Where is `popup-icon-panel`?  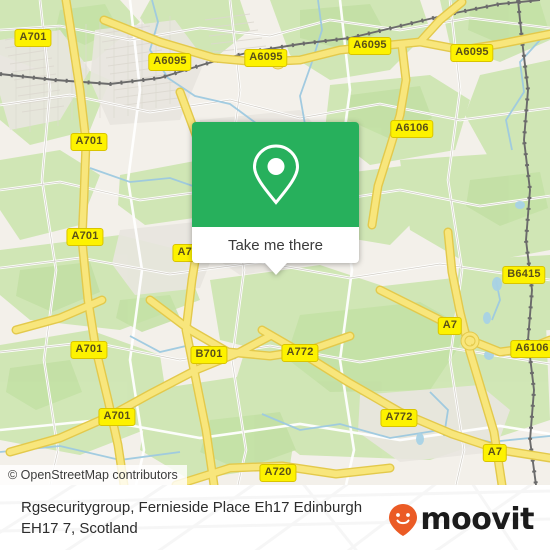 popup-icon-panel is located at coordinates (275, 174).